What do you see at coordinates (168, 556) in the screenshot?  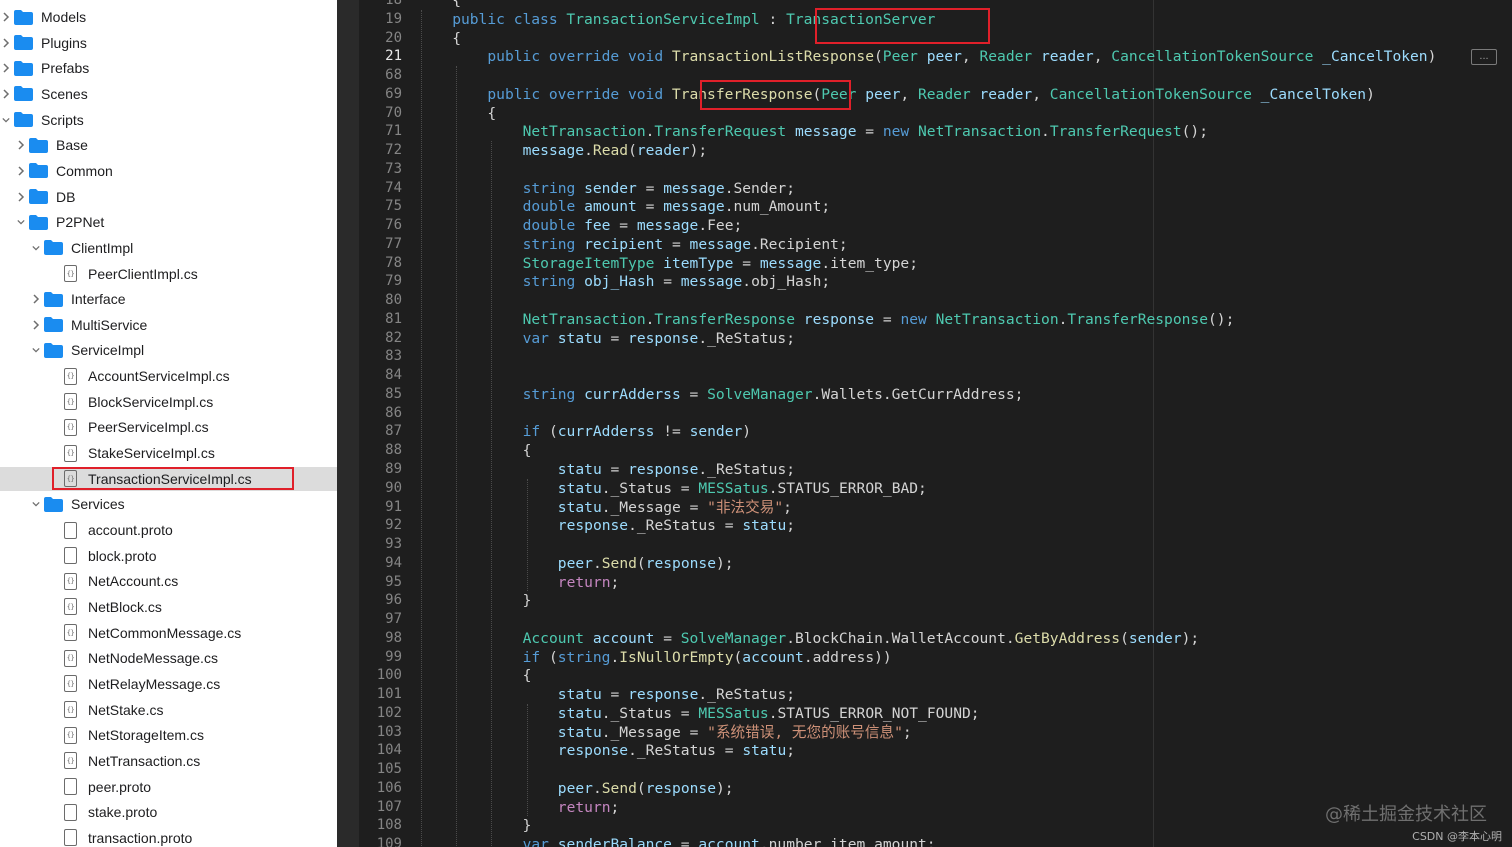 I see `tree-item-block-proto: block.proto` at bounding box center [168, 556].